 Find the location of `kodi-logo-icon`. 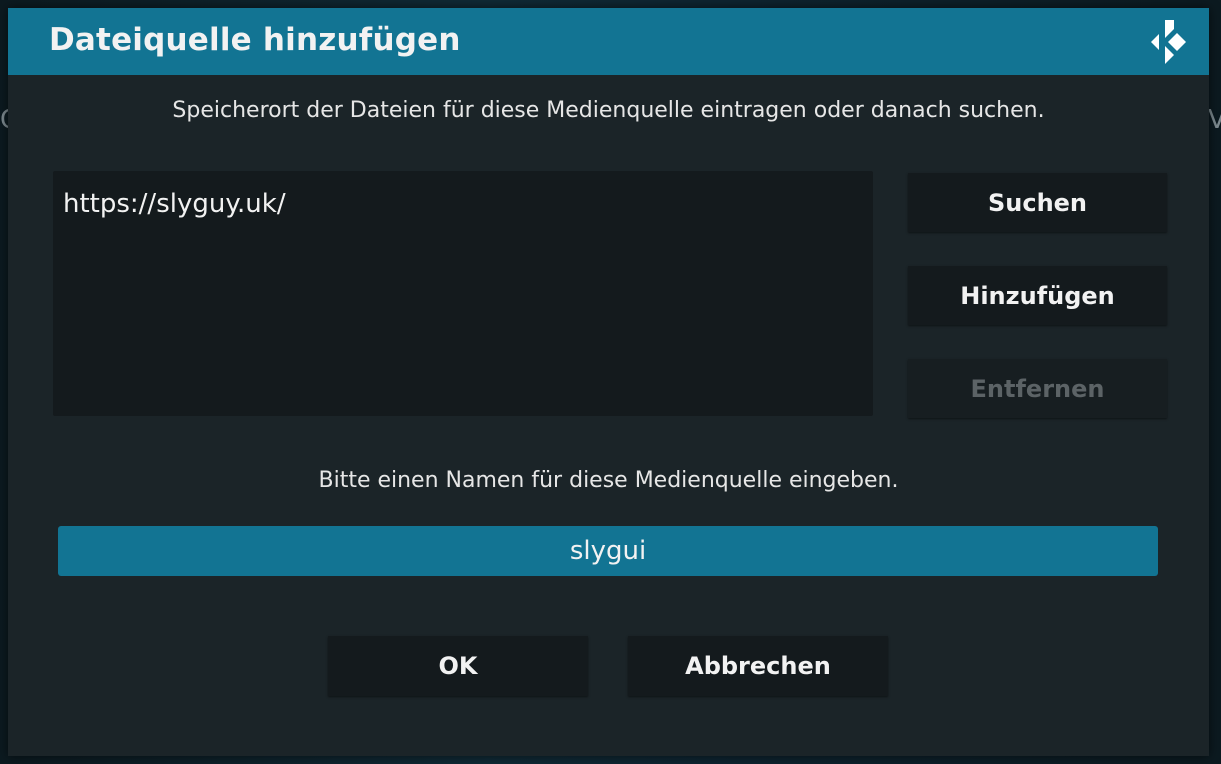

kodi-logo-icon is located at coordinates (1168, 42).